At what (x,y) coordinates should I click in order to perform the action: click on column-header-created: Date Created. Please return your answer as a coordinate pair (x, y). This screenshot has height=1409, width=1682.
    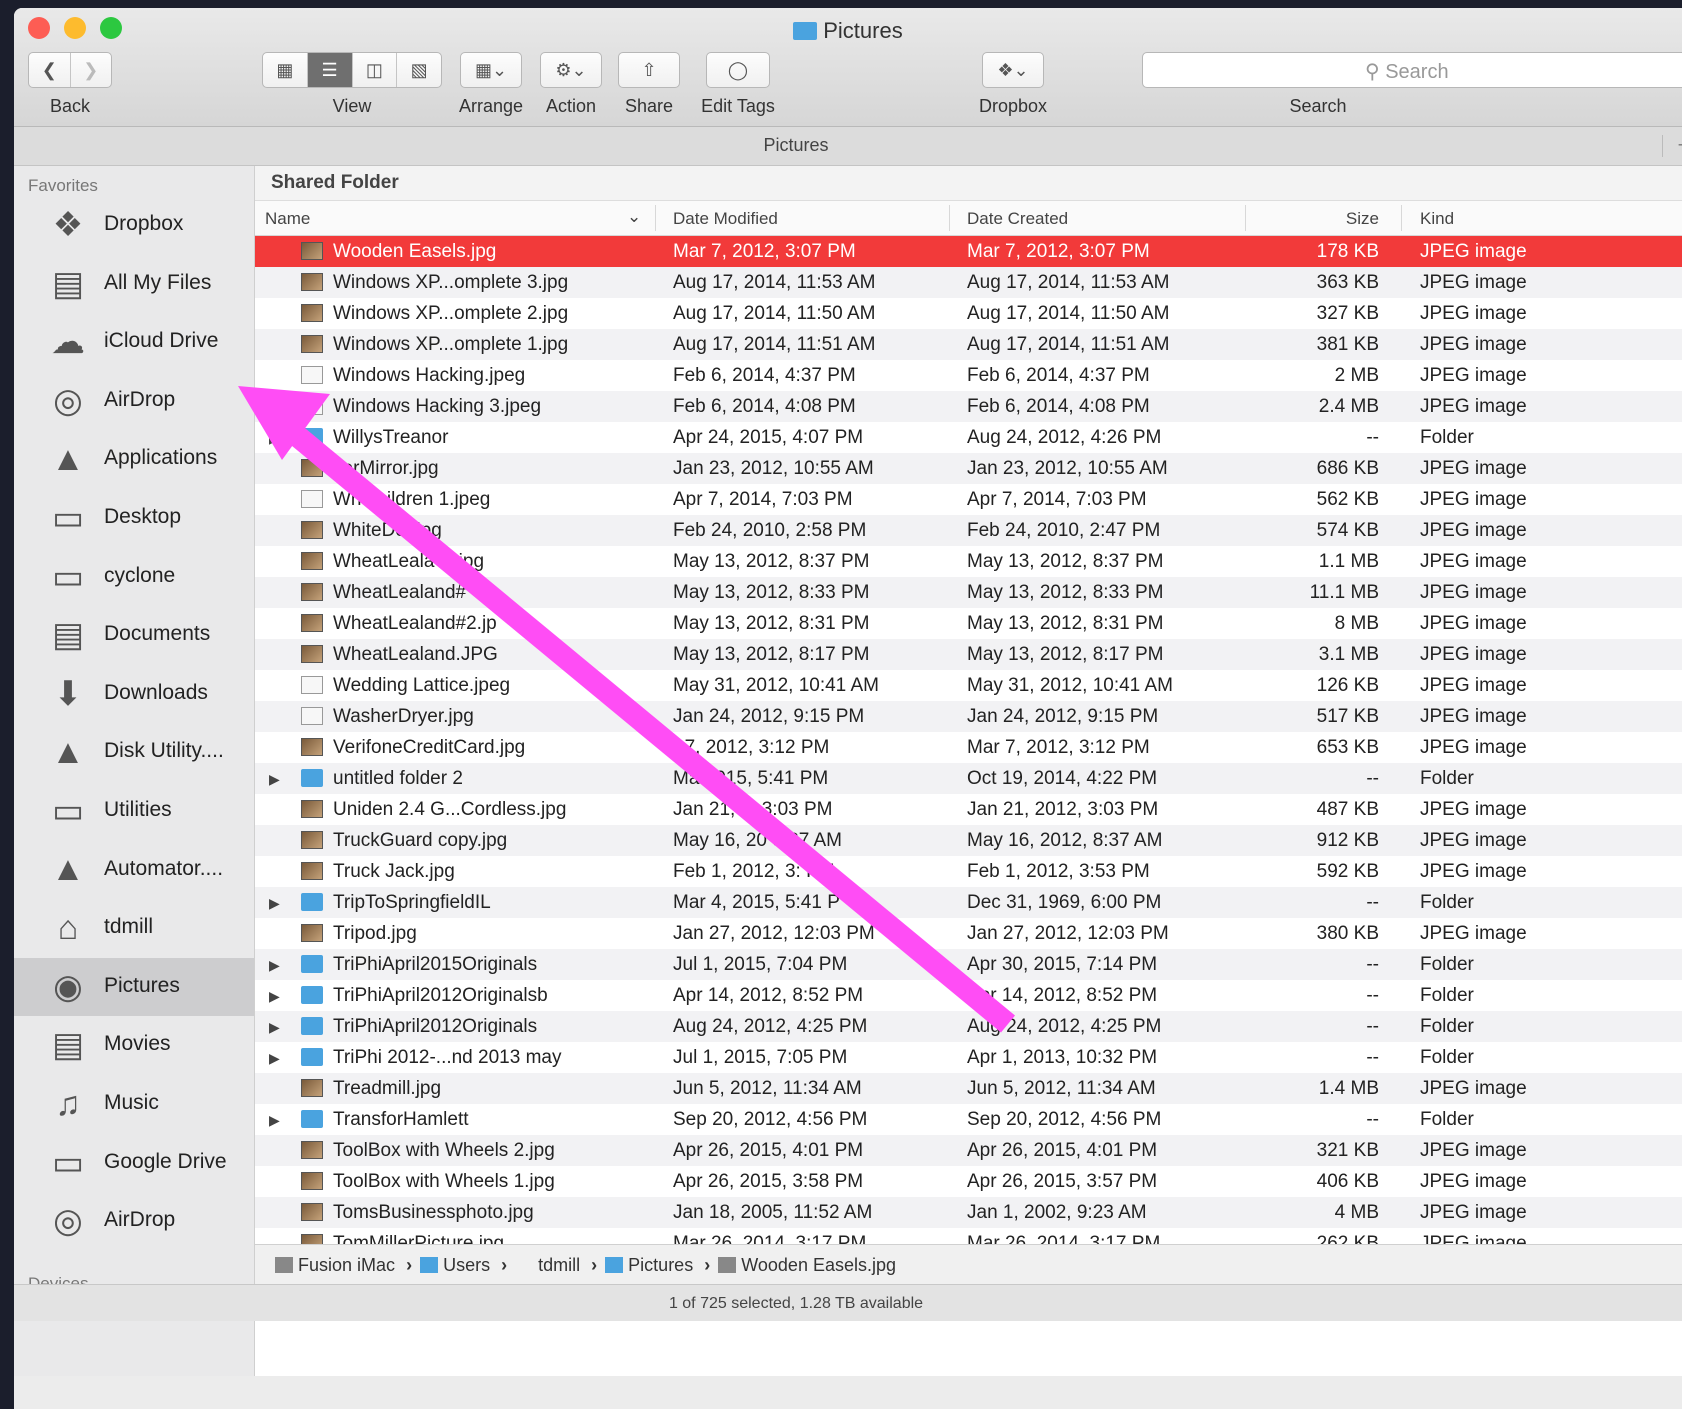
    Looking at the image, I should click on (1017, 219).